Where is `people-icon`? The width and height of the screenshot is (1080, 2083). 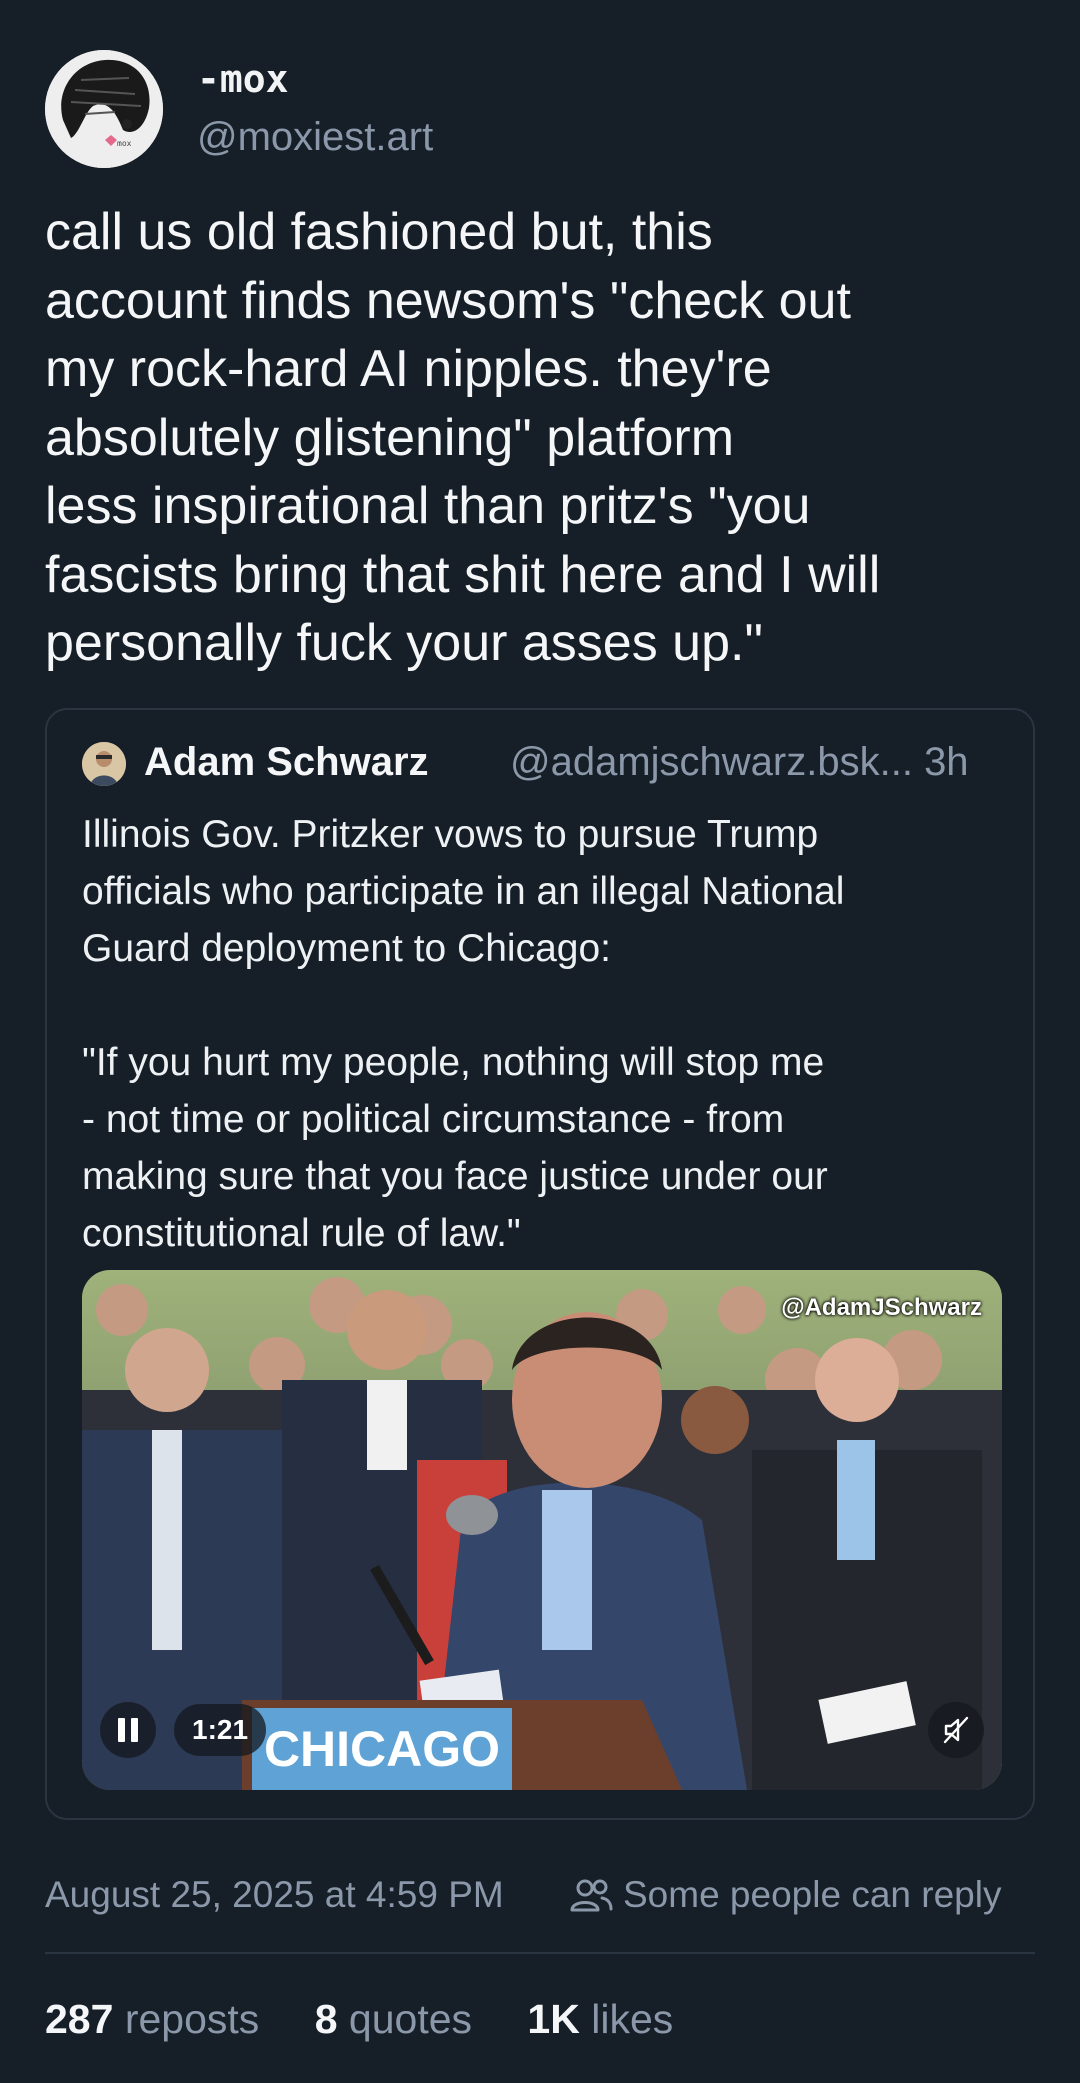
people-icon is located at coordinates (591, 1895).